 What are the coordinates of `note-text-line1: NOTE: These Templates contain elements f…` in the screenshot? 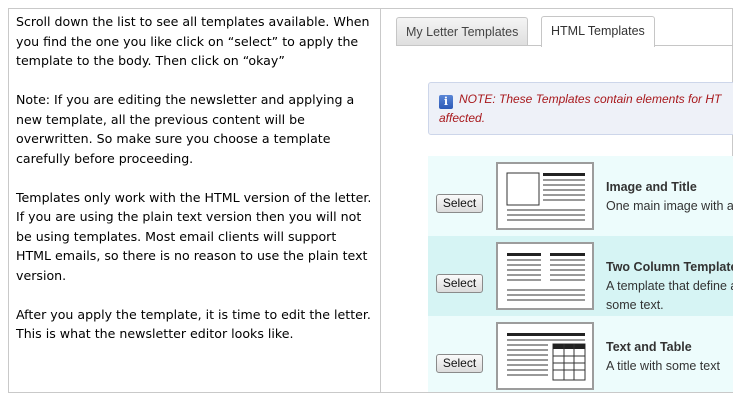 It's located at (590, 99).